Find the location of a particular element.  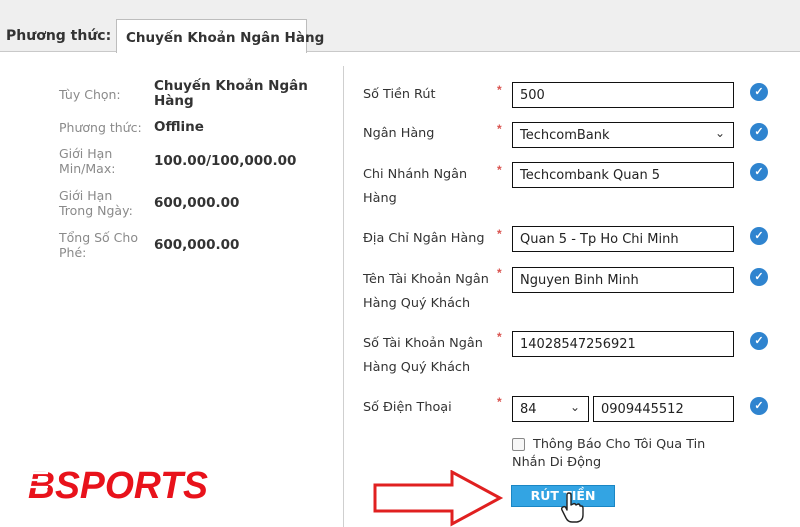

amount-input: 500 is located at coordinates (623, 95).